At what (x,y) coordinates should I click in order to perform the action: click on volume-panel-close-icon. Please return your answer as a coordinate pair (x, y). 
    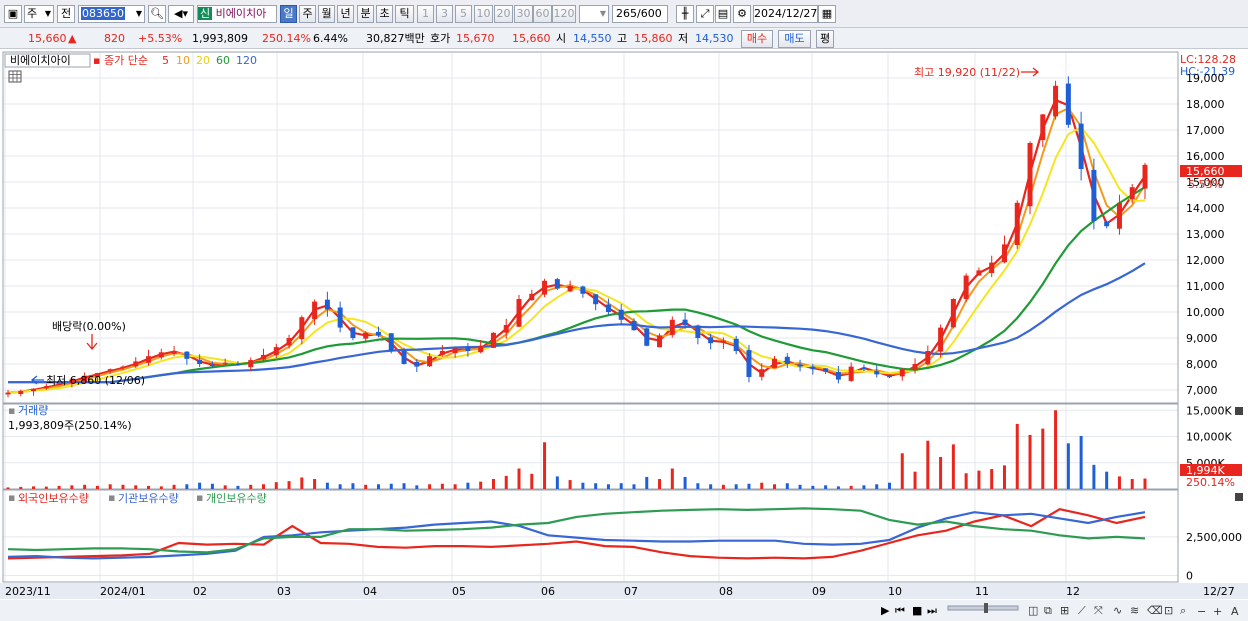
    Looking at the image, I should click on (1239, 411).